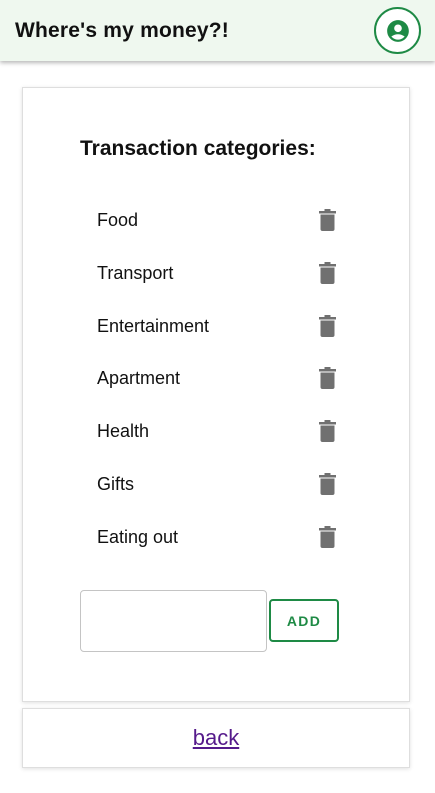 The width and height of the screenshot is (435, 793). What do you see at coordinates (216, 484) in the screenshot?
I see `category-item-gifts: Gifts` at bounding box center [216, 484].